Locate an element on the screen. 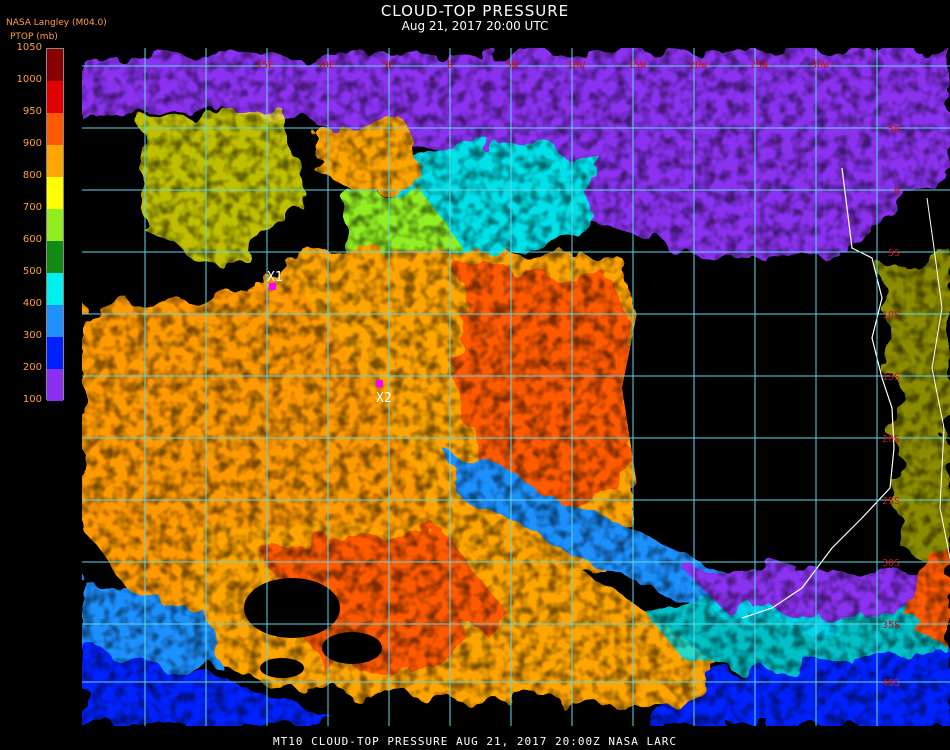 Image resolution: width=950 pixels, height=750 pixels. lat-label: 40S is located at coordinates (891, 683).